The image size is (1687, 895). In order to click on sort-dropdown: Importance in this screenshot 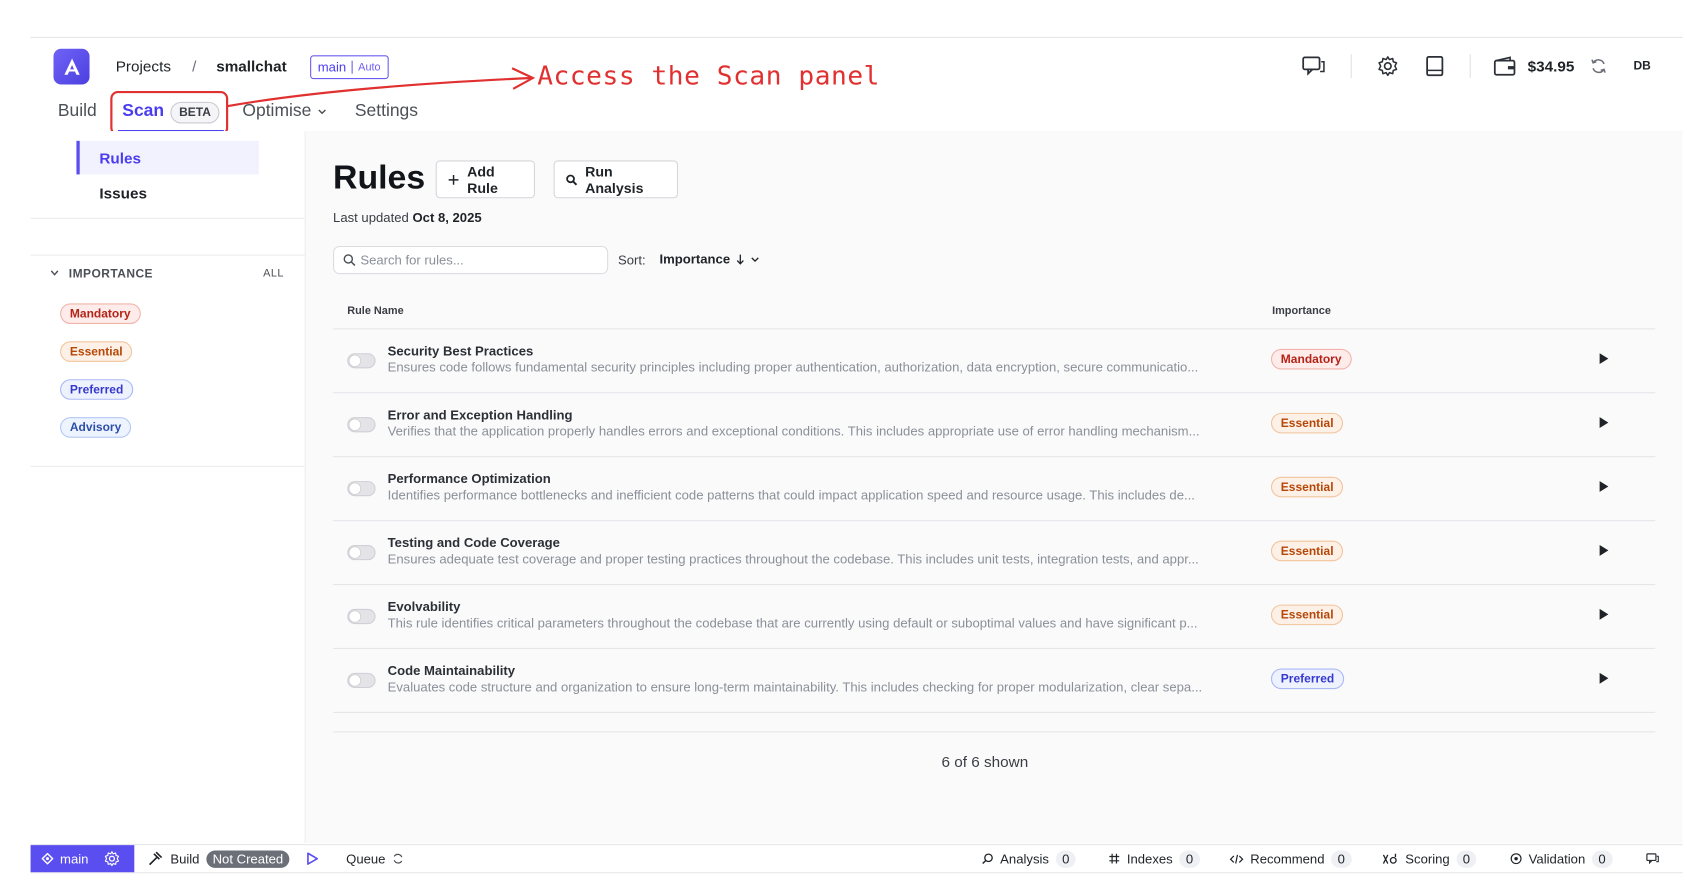, I will do `click(709, 259)`.